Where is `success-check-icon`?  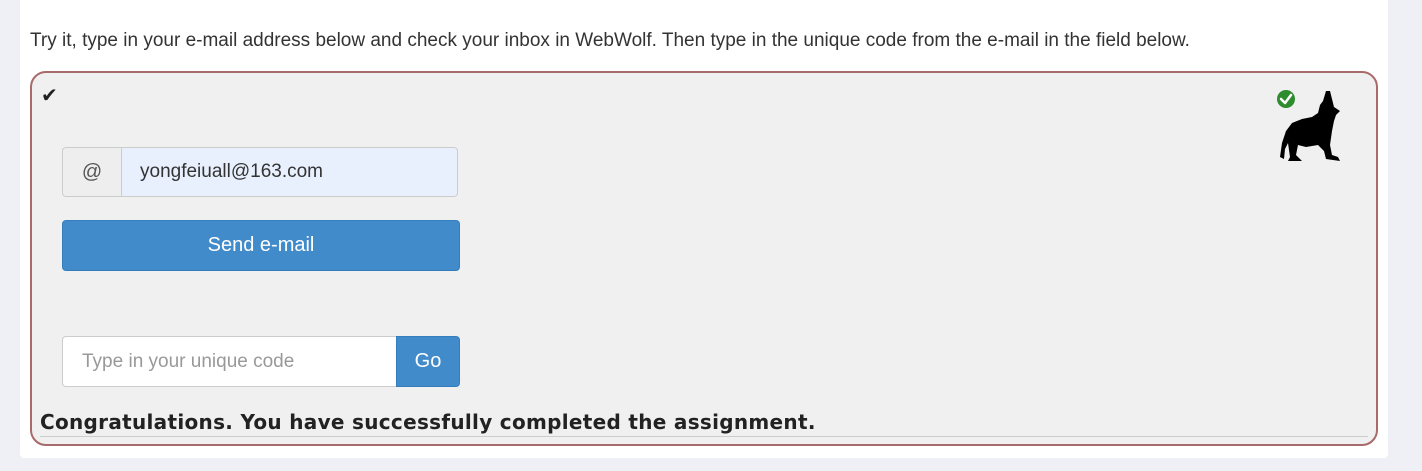 success-check-icon is located at coordinates (1286, 99).